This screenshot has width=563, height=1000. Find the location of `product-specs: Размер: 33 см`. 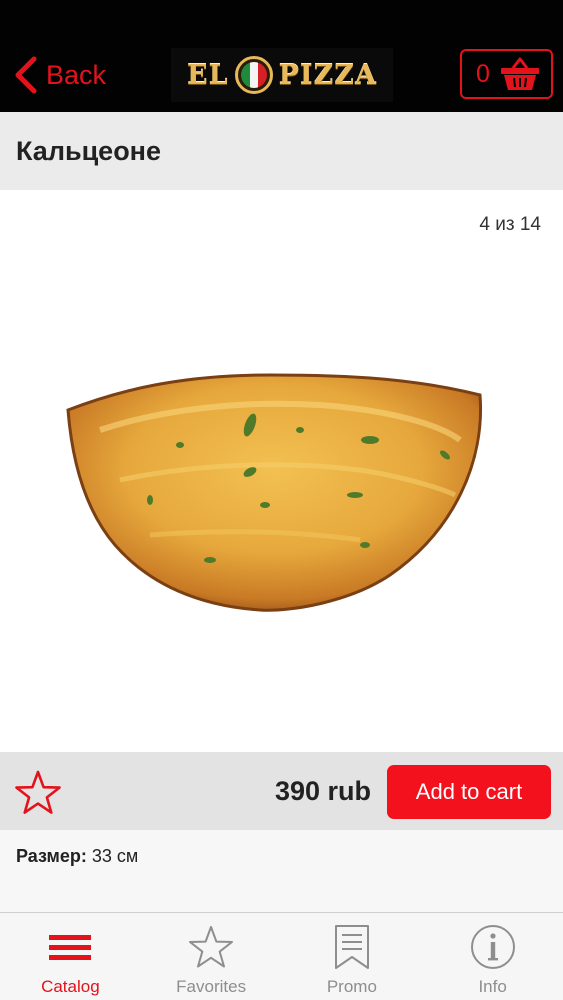

product-specs: Размер: 33 см is located at coordinates (281, 871).